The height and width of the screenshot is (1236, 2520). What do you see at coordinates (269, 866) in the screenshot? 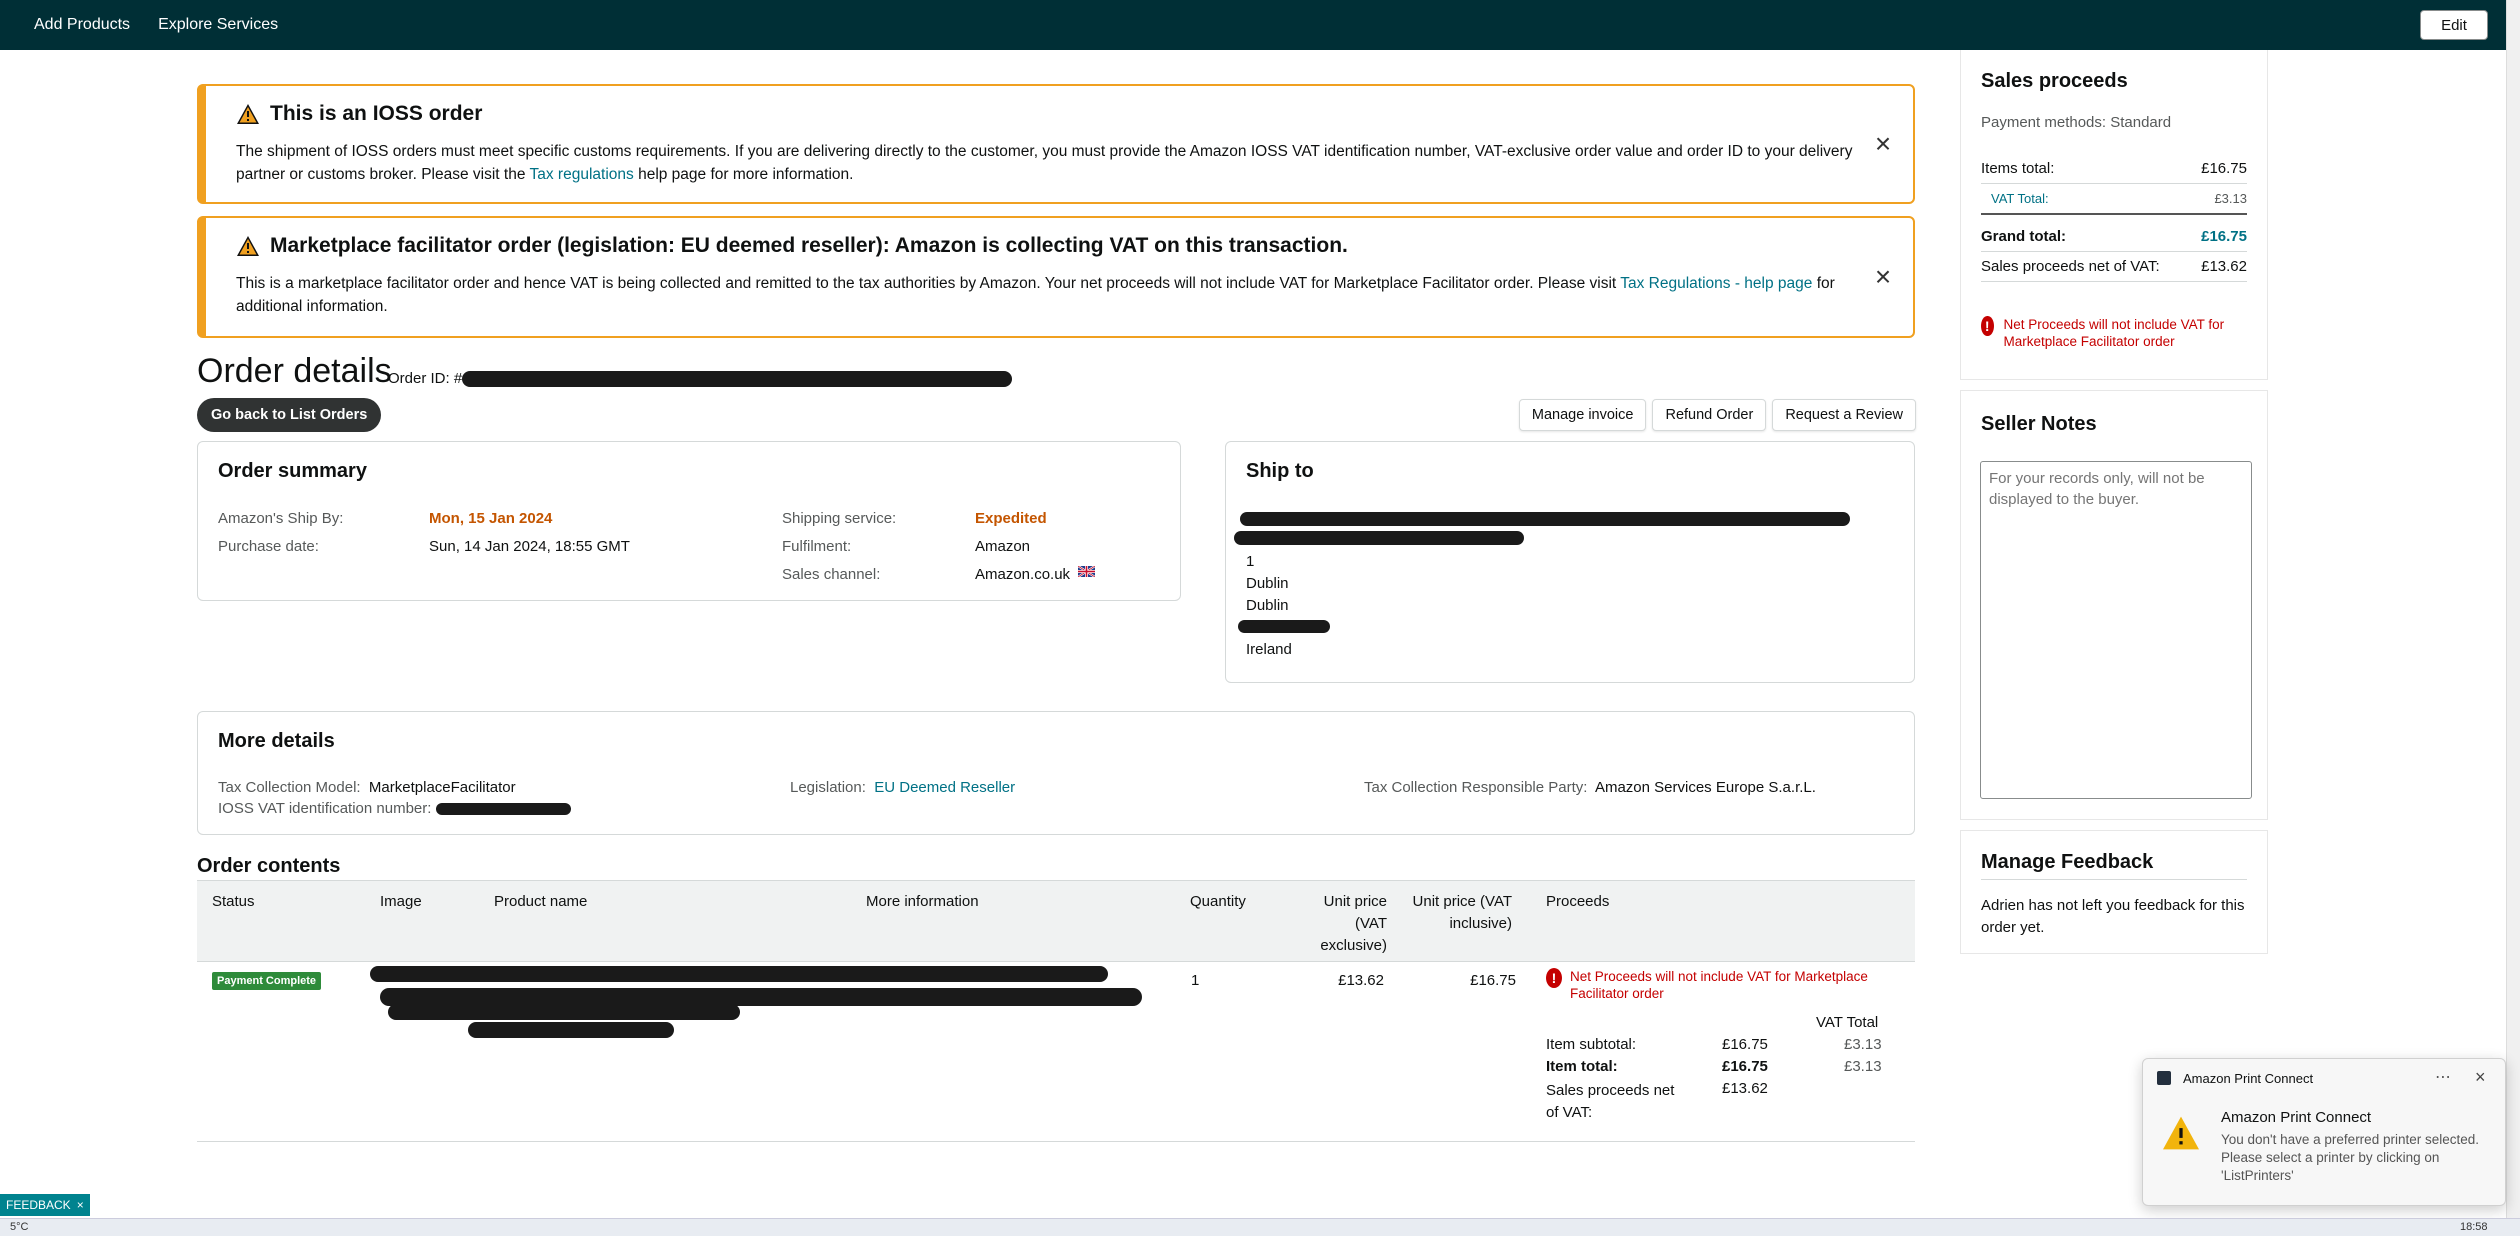
I see `order-contents-title: Order contents` at bounding box center [269, 866].